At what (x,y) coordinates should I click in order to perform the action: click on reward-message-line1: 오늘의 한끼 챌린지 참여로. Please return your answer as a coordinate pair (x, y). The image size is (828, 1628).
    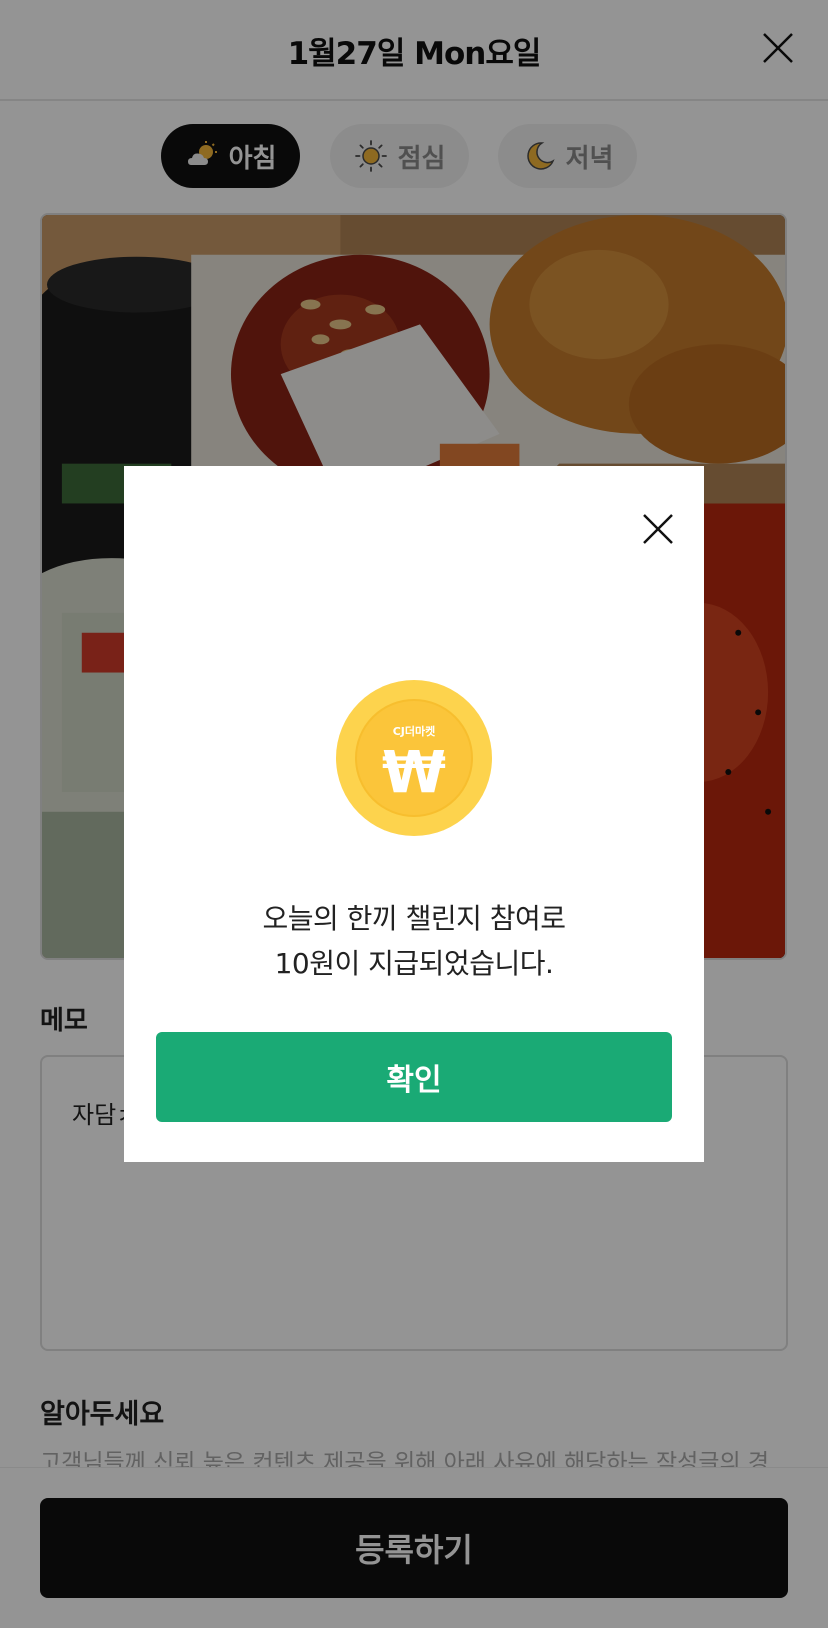
    Looking at the image, I should click on (414, 918).